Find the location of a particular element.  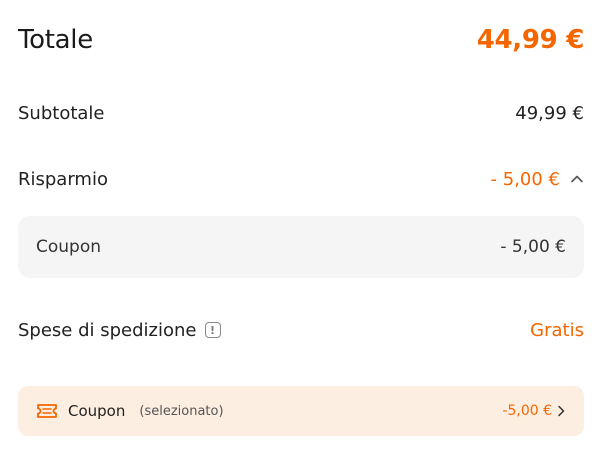

ticket-icon is located at coordinates (47, 411).